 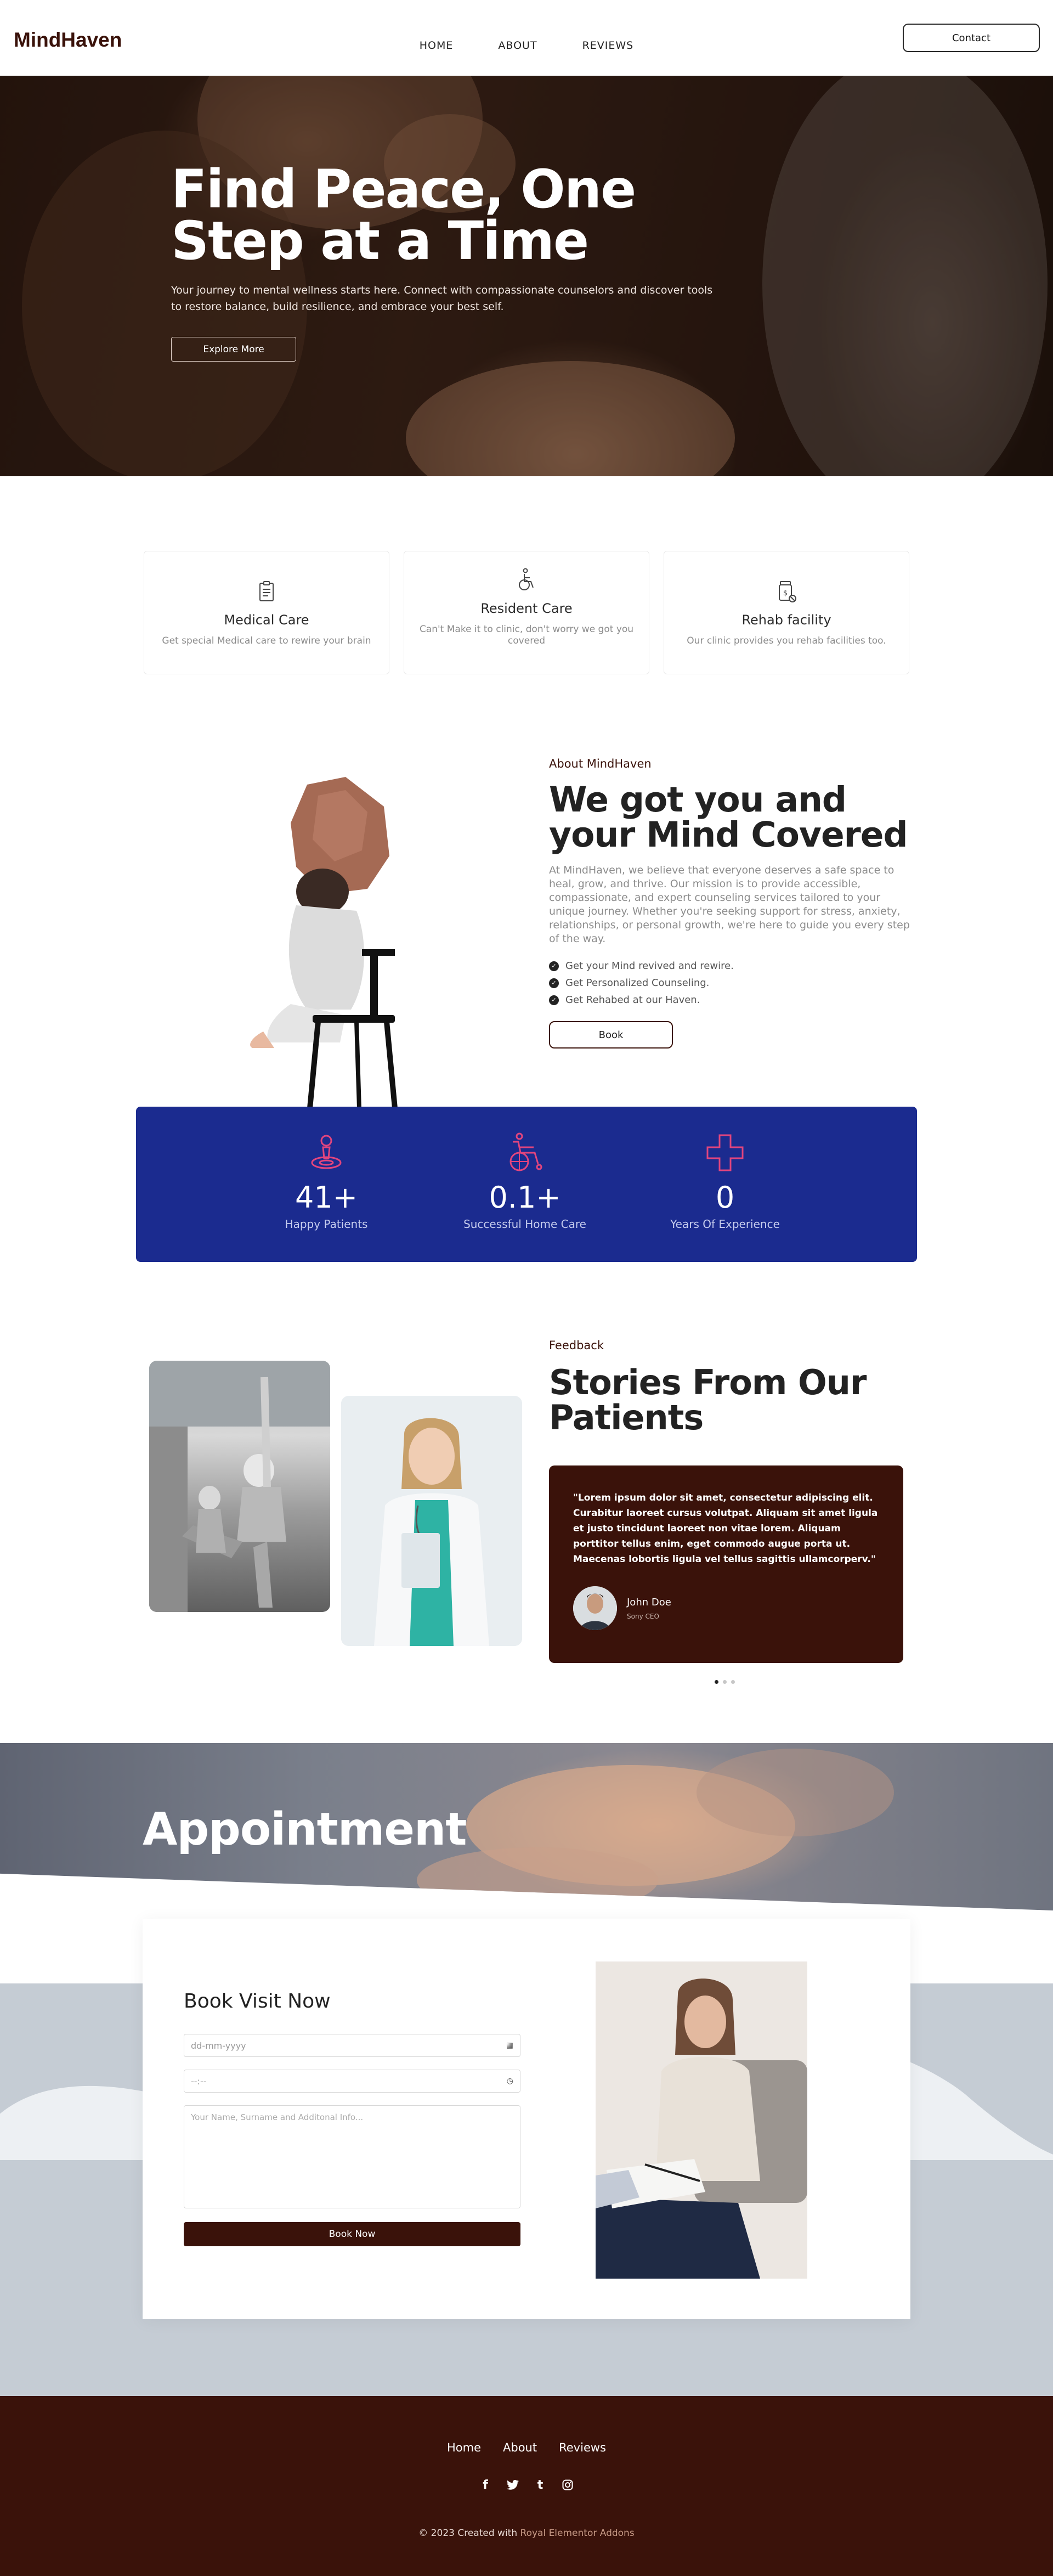 I want to click on calendar-icon: ▦, so click(x=510, y=2046).